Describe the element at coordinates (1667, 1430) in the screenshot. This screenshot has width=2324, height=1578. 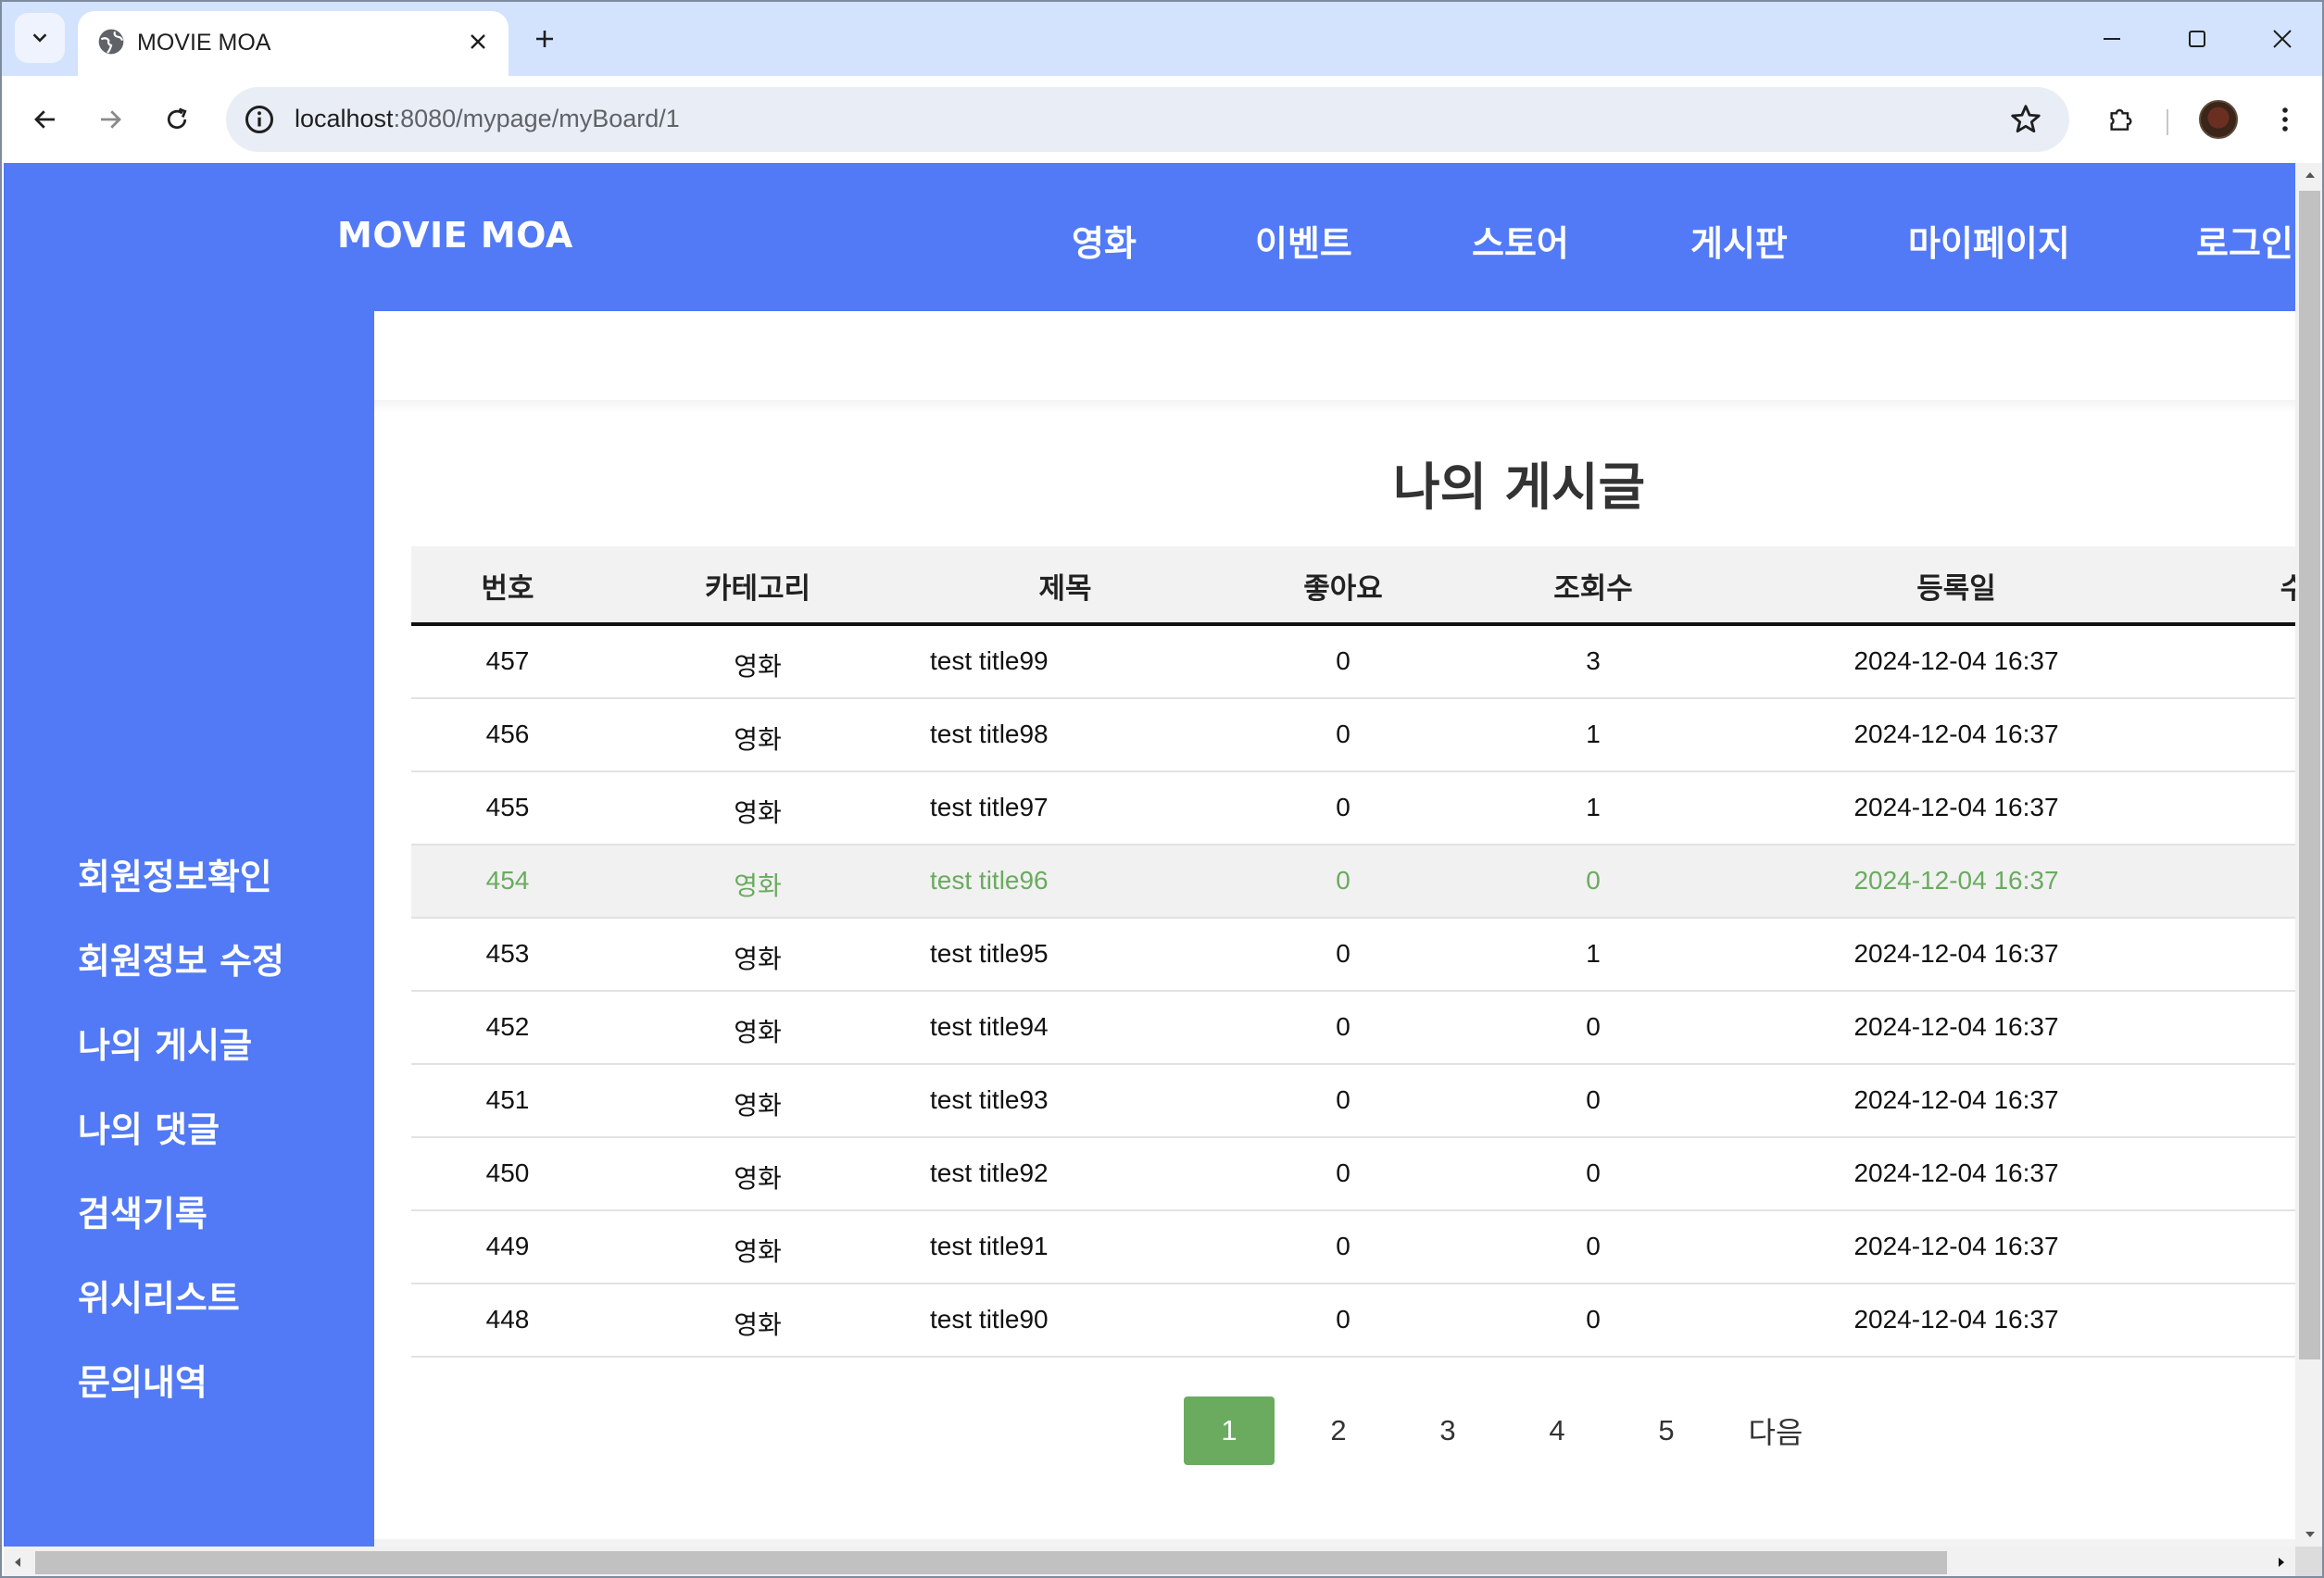
I see `page-button-5: 5` at that location.